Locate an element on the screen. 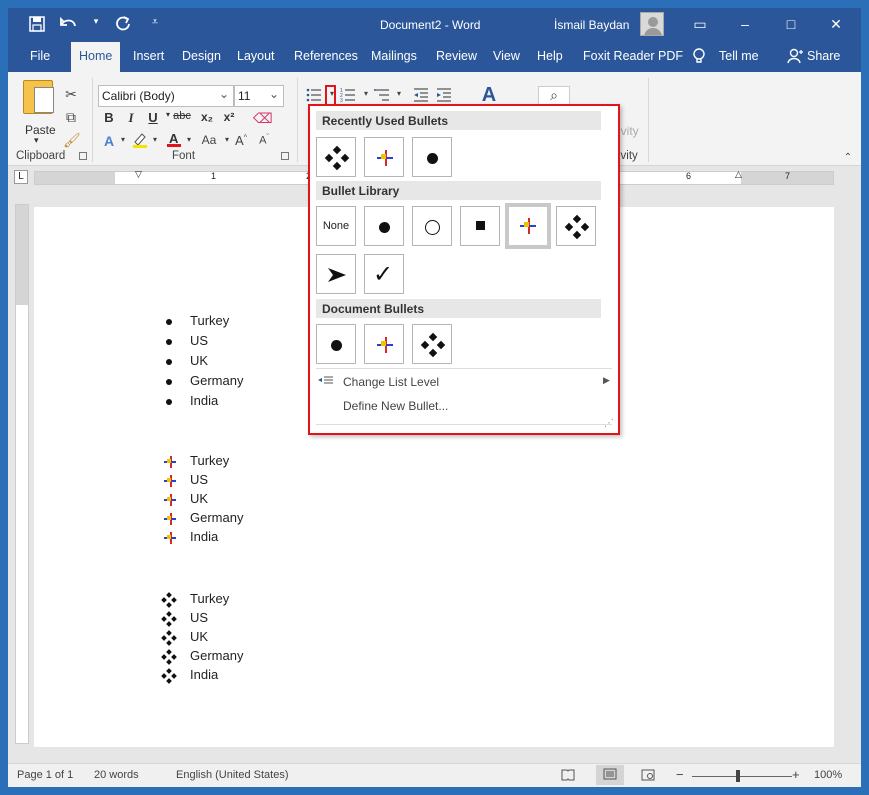 Image resolution: width=869 pixels, height=795 pixels. web-layout-icon is located at coordinates (648, 776).